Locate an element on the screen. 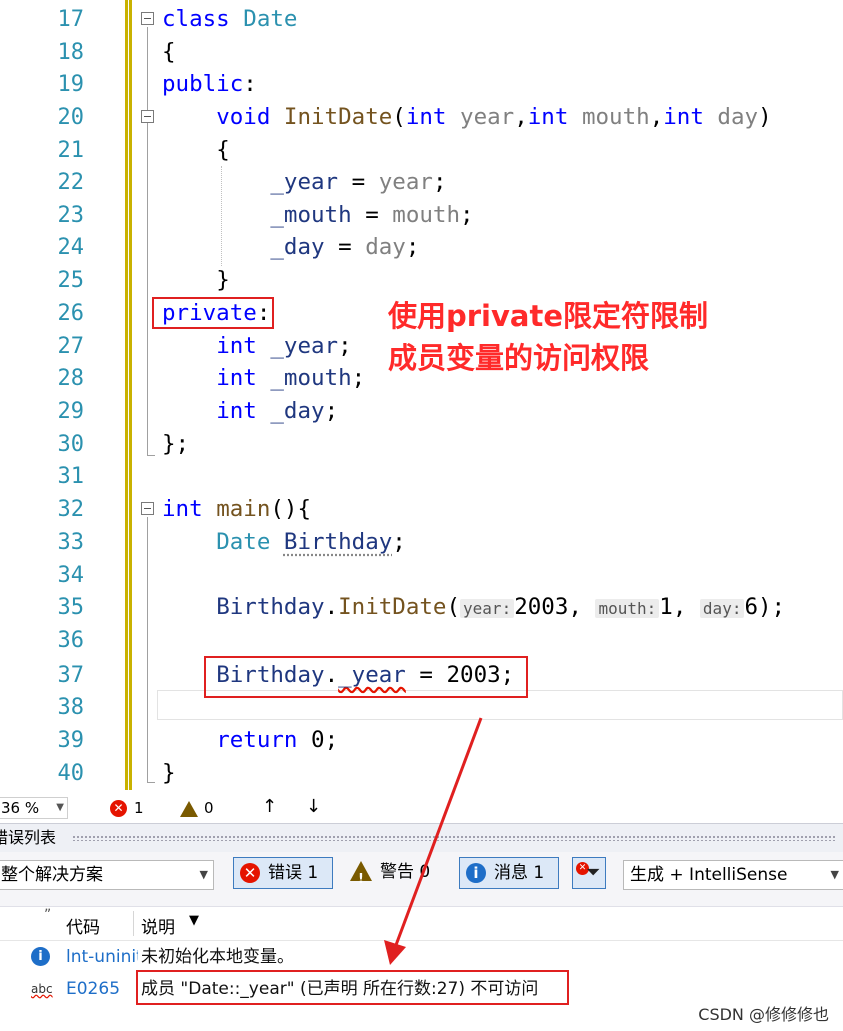  number-literal: 1 is located at coordinates (666, 607).